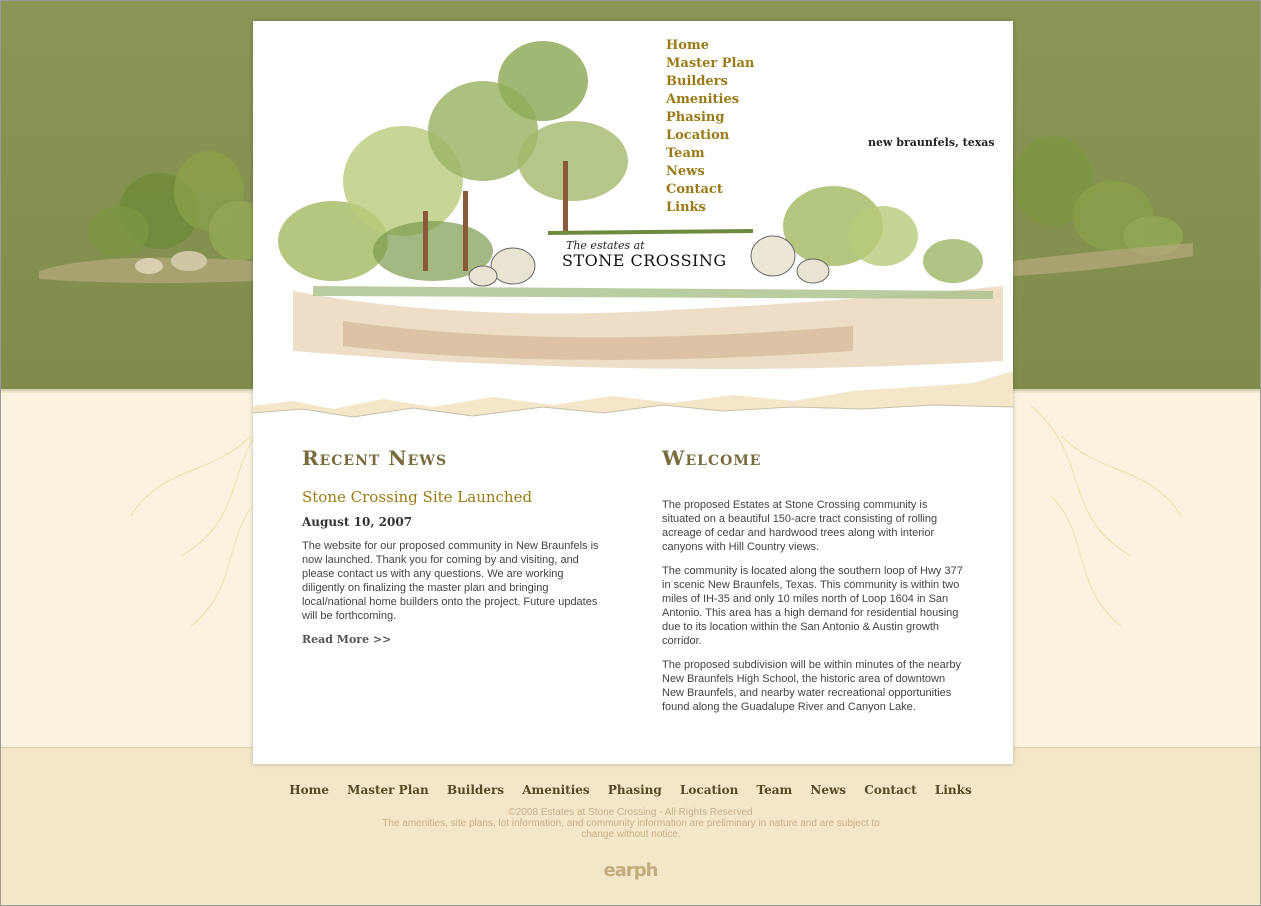 This screenshot has height=906, width=1261. What do you see at coordinates (630, 870) in the screenshot?
I see `designer-credit-logo: earph` at bounding box center [630, 870].